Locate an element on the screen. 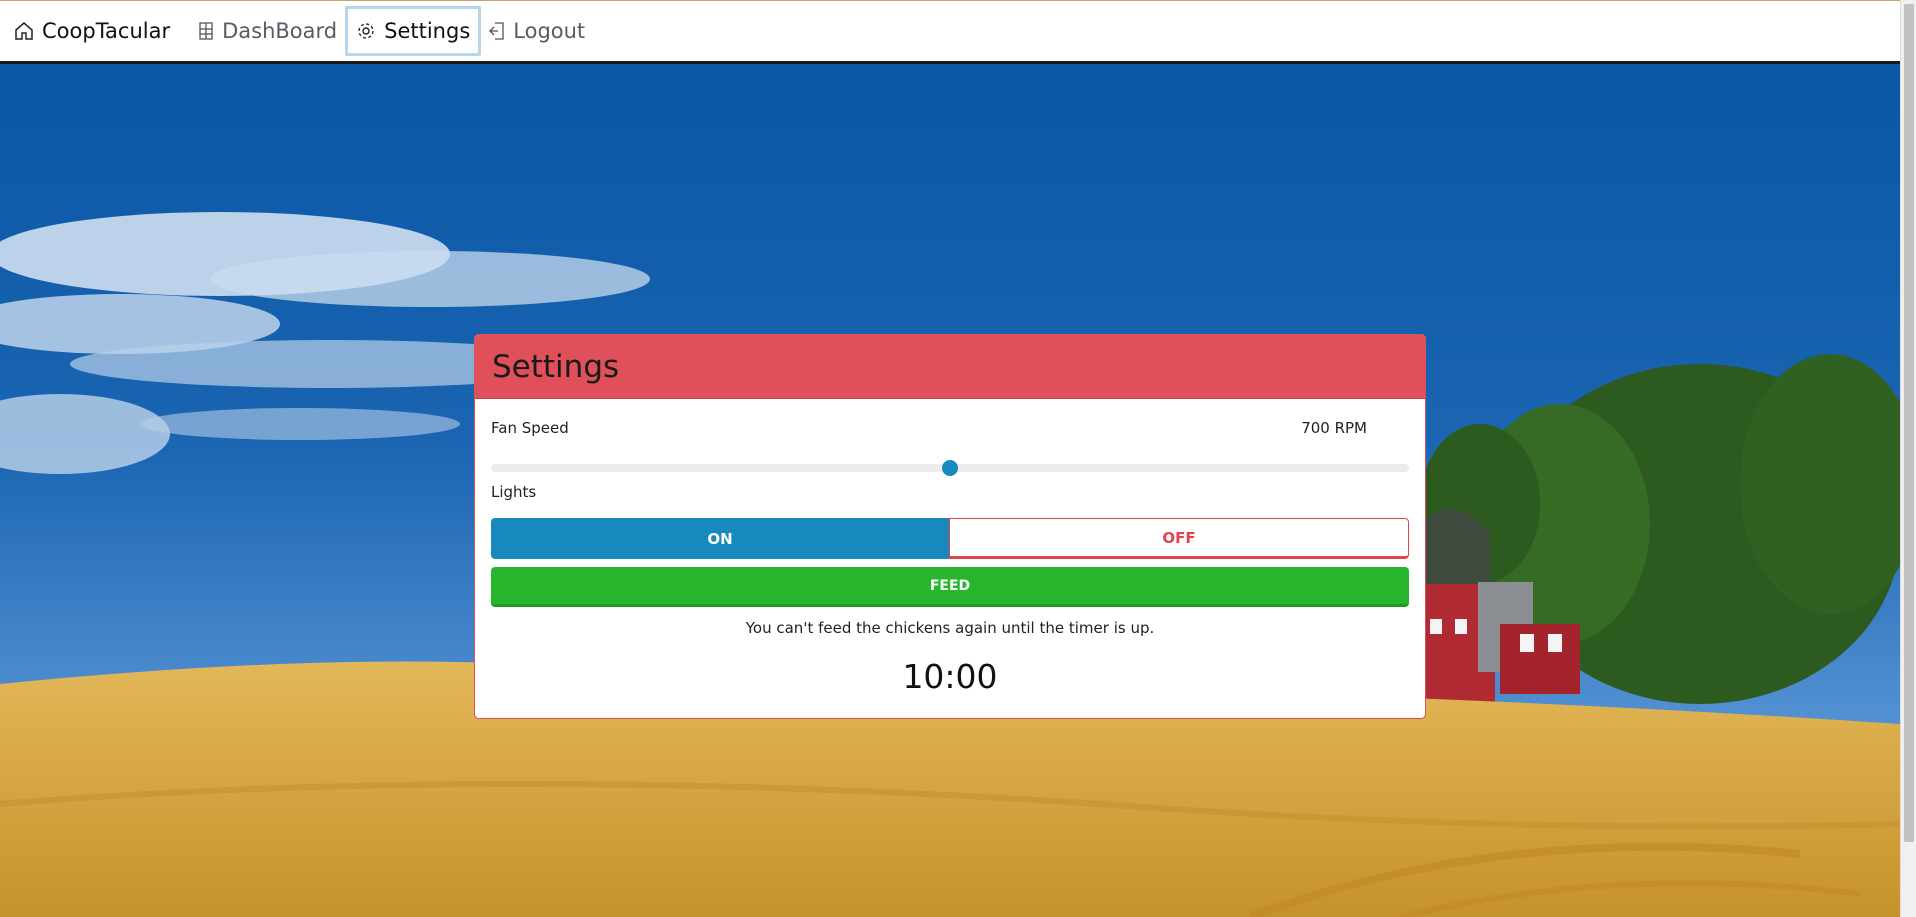 The width and height of the screenshot is (1916, 917). top-navbar: CoopTacular DashBoard Settings Logout is located at coordinates (950, 32).